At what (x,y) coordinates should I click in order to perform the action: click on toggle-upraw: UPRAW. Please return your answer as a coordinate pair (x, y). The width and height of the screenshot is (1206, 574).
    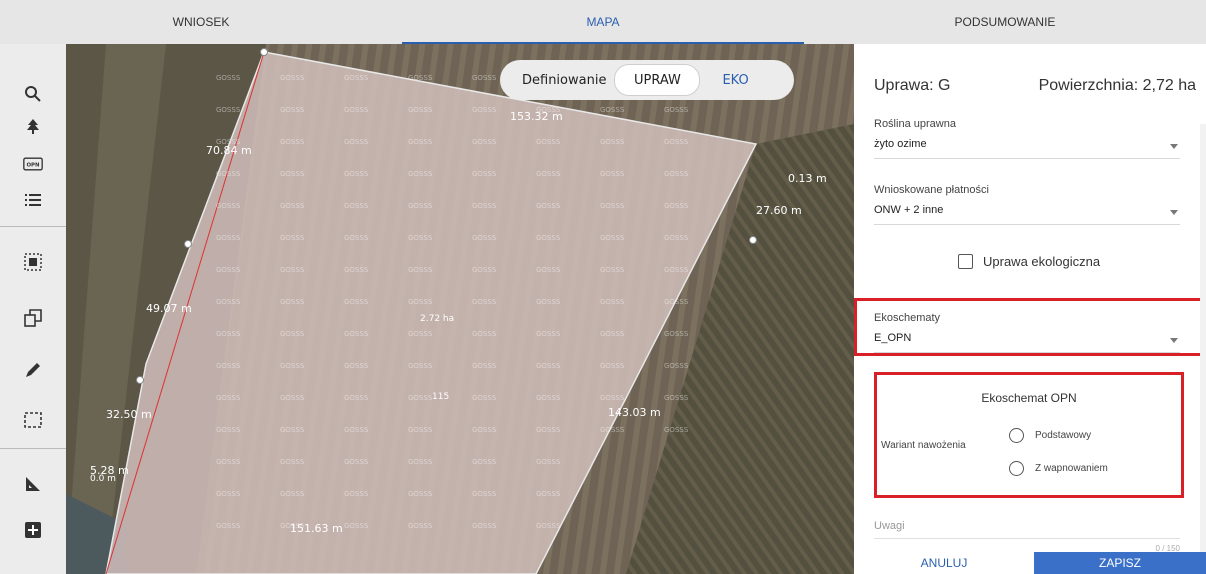
    Looking at the image, I should click on (657, 80).